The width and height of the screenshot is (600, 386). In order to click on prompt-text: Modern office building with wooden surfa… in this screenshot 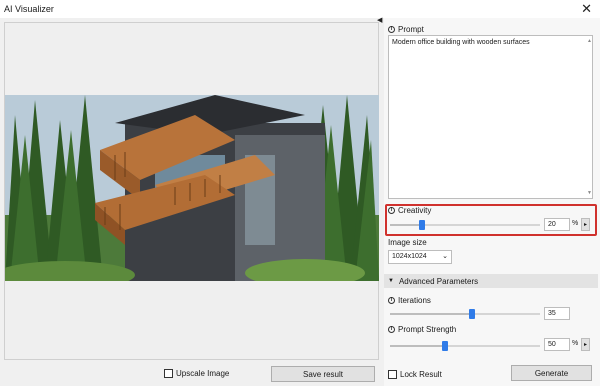, I will do `click(461, 42)`.